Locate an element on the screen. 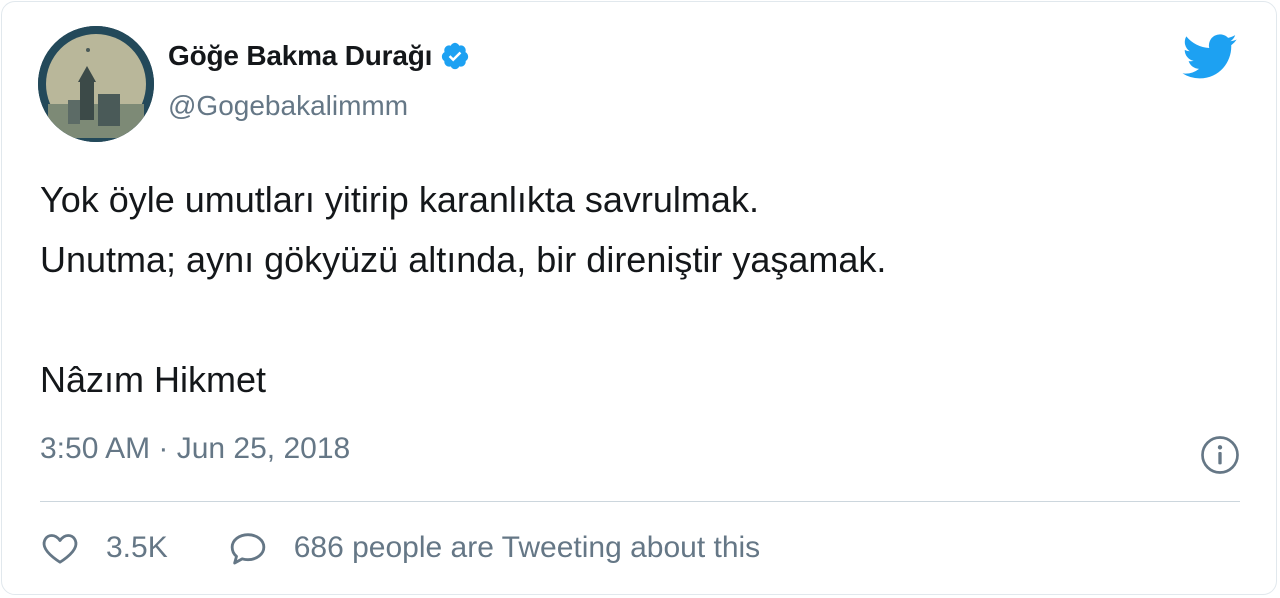 The width and height of the screenshot is (1280, 598). author-name: Göğe Bakma Durağı is located at coordinates (300, 56).